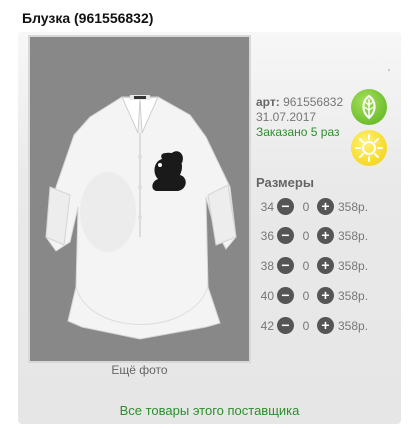 This screenshot has height=429, width=409. Describe the element at coordinates (369, 148) in the screenshot. I see `sun-icon` at that location.